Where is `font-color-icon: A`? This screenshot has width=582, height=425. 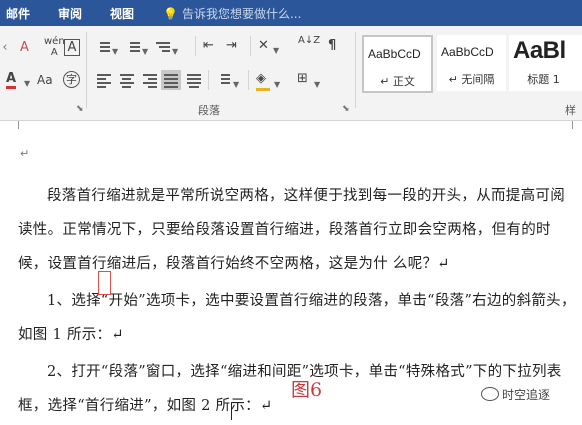
font-color-icon: A is located at coordinates (11, 80).